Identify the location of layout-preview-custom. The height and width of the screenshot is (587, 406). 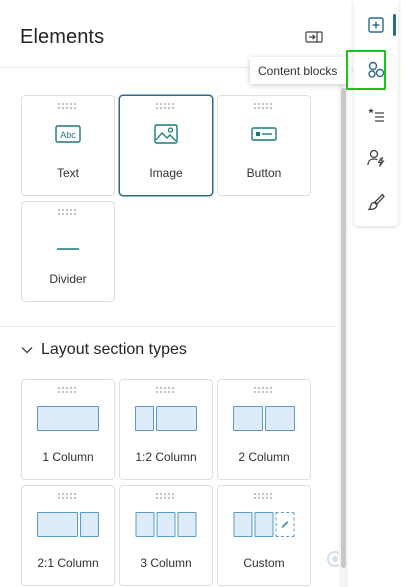
(264, 524).